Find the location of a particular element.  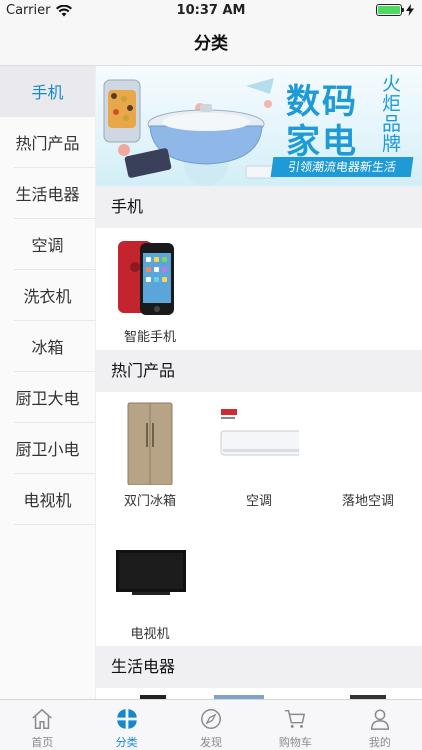

banner-brand-vertical: 火炬品牌 is located at coordinates (392, 114).